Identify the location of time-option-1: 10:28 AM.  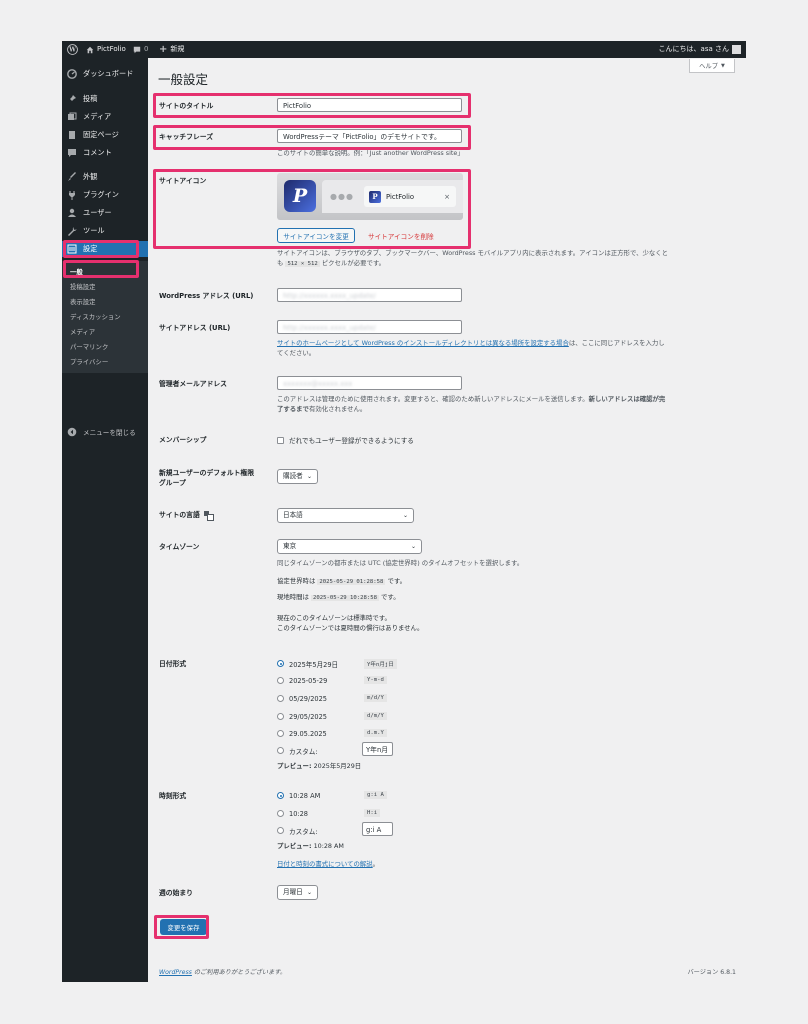
(298, 795).